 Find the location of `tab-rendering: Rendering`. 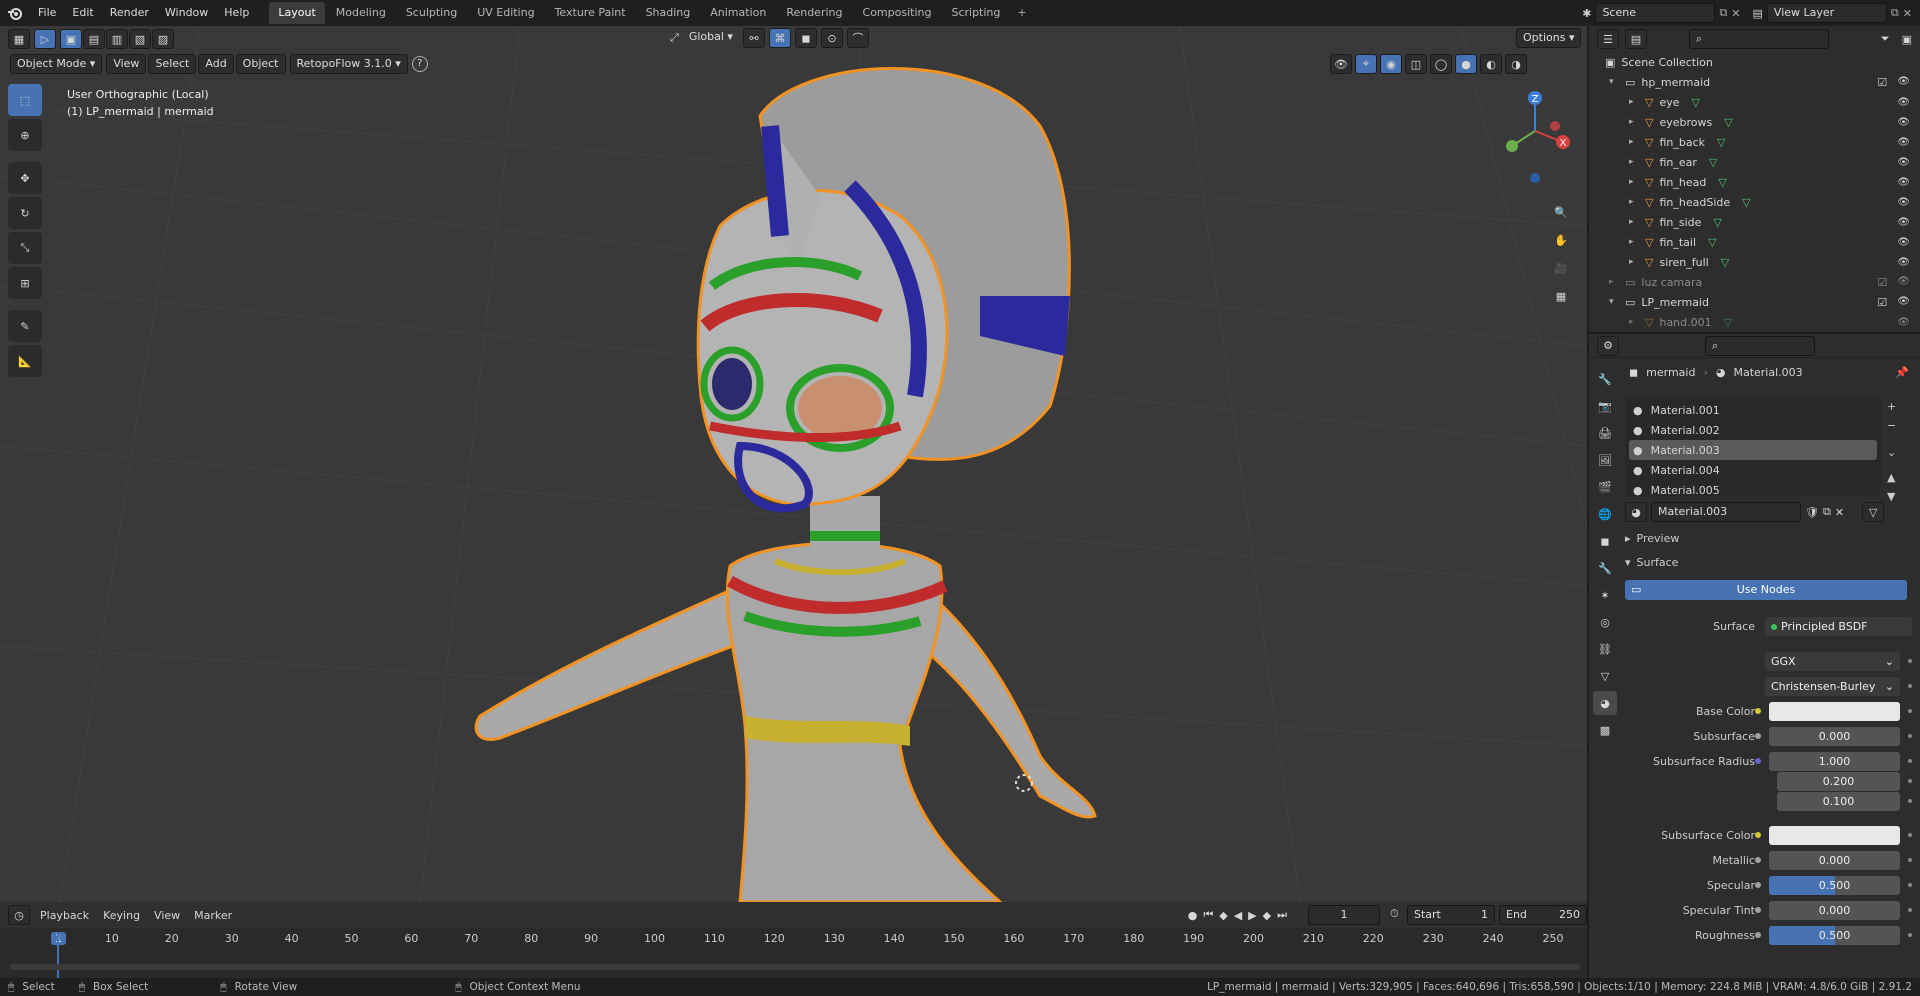

tab-rendering: Rendering is located at coordinates (814, 13).